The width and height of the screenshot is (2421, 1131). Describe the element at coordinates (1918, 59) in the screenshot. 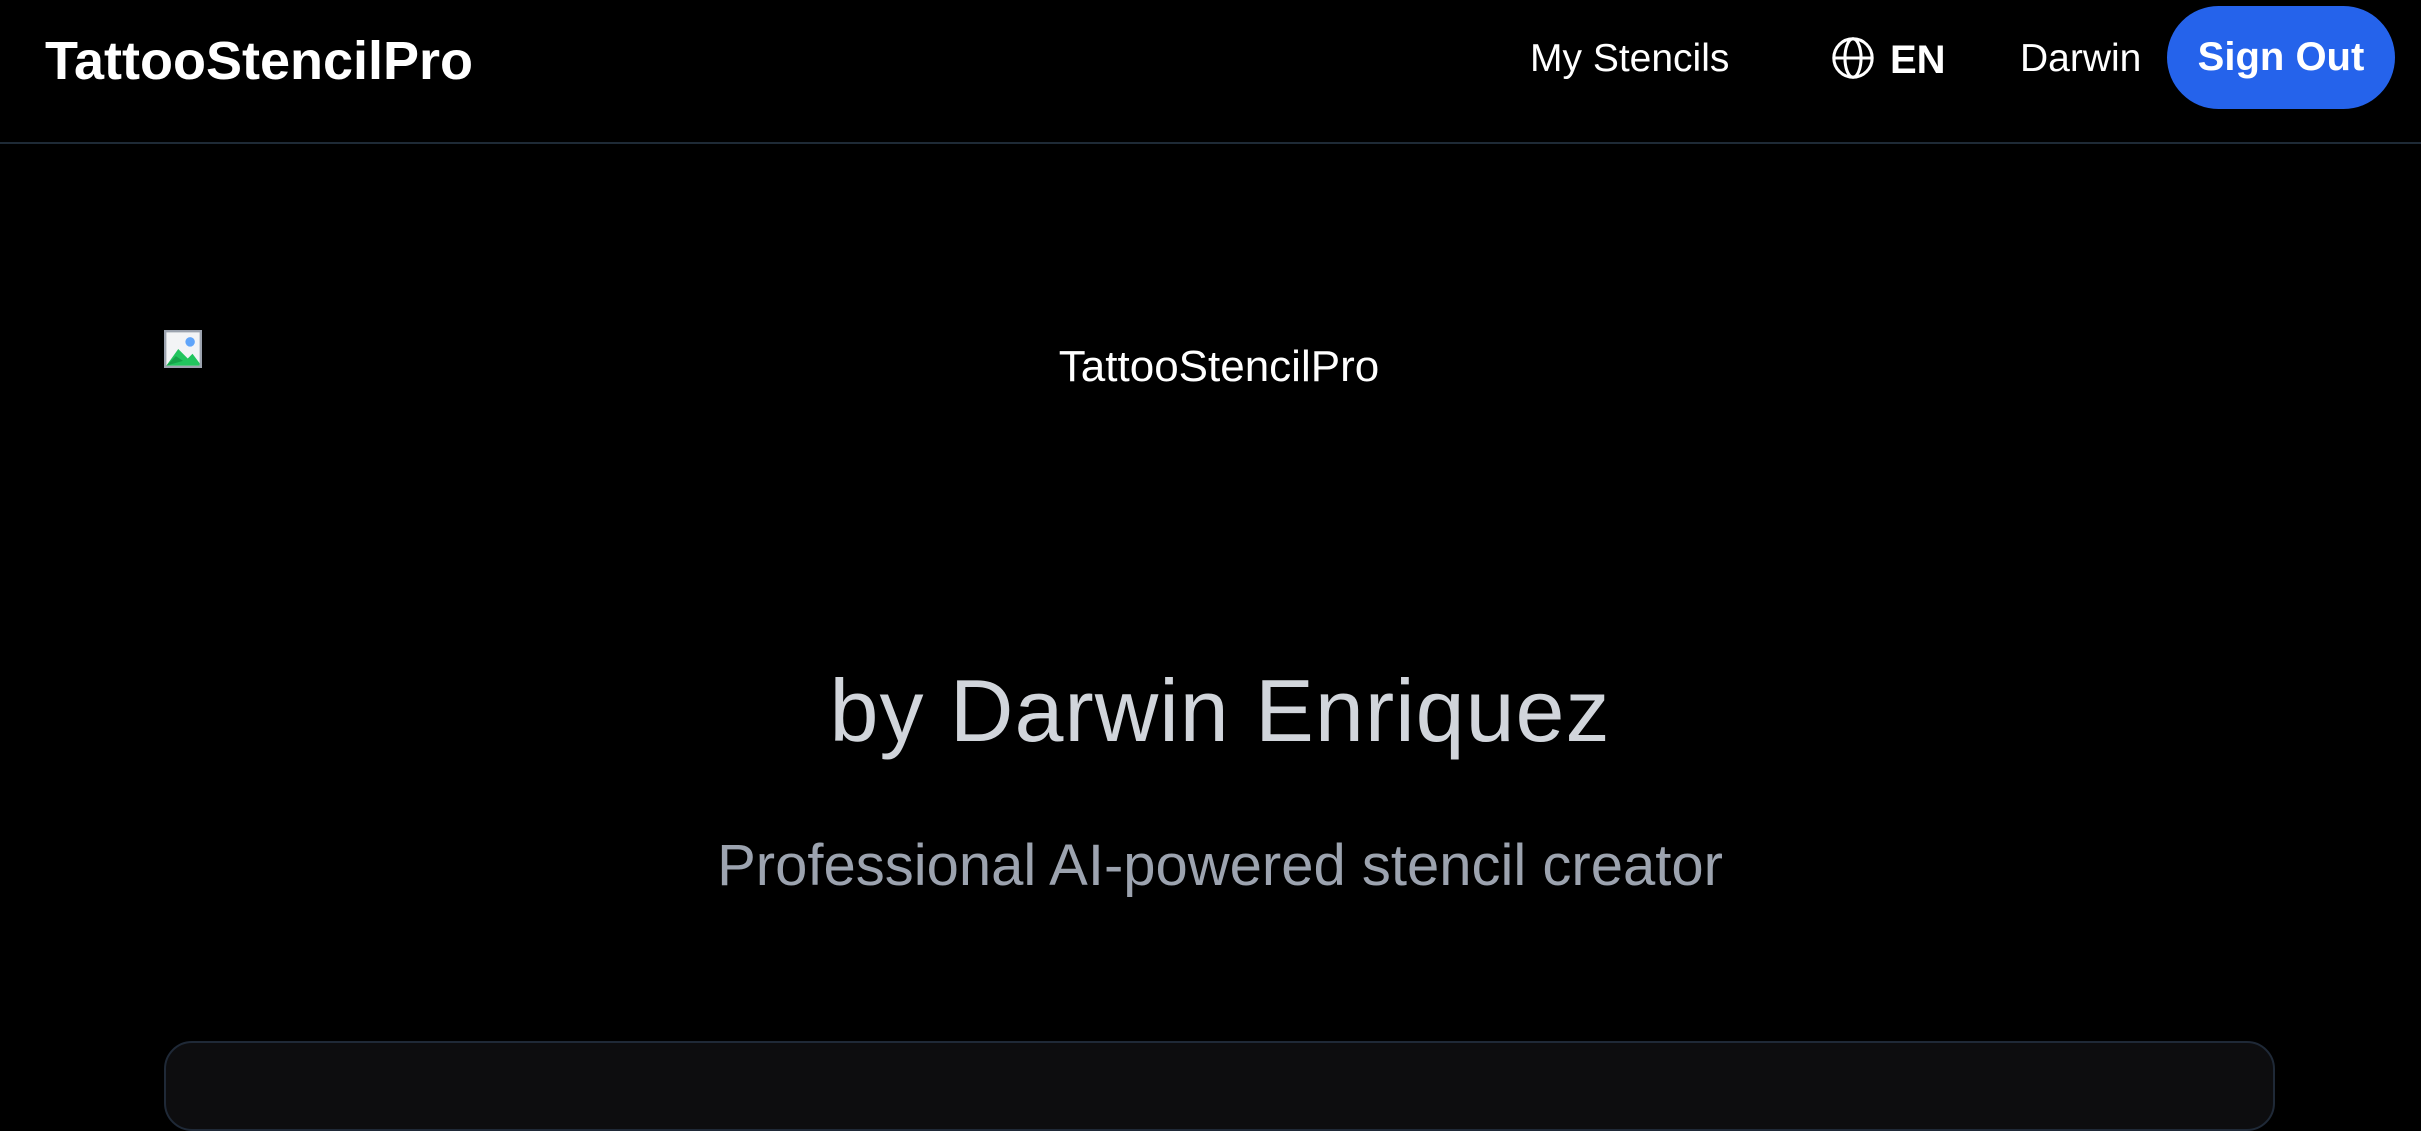

I see `language-label: EN` at that location.